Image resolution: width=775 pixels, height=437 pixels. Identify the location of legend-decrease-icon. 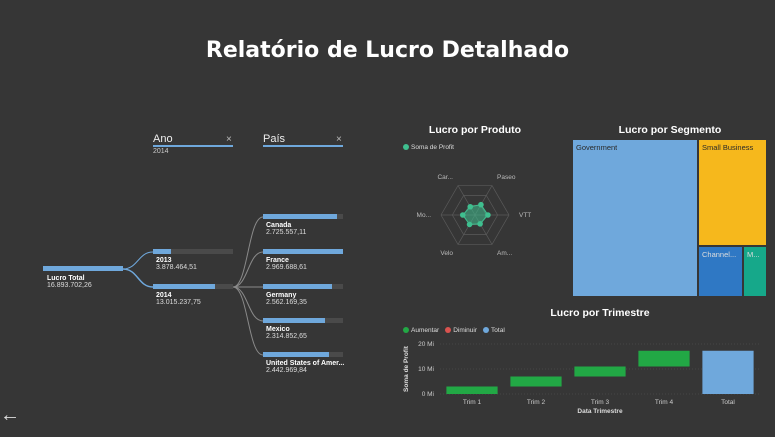
(448, 330).